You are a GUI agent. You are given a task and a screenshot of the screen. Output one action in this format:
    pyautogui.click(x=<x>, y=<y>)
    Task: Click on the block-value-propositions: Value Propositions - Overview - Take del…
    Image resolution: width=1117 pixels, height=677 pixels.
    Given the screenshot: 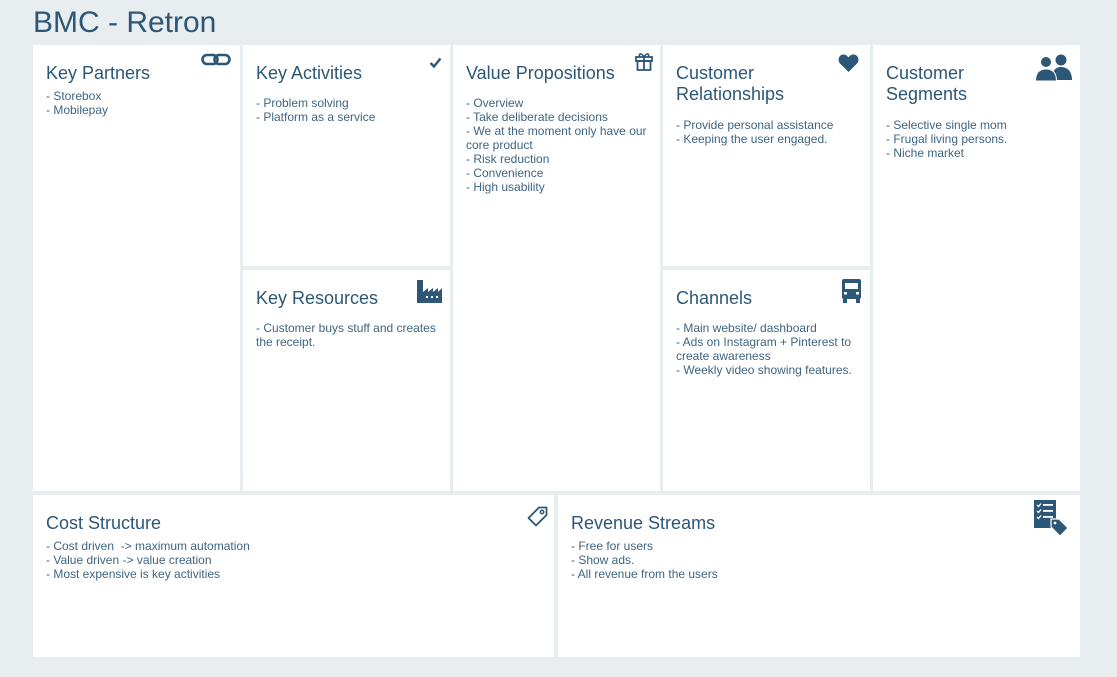 What is the action you would take?
    pyautogui.click(x=556, y=268)
    